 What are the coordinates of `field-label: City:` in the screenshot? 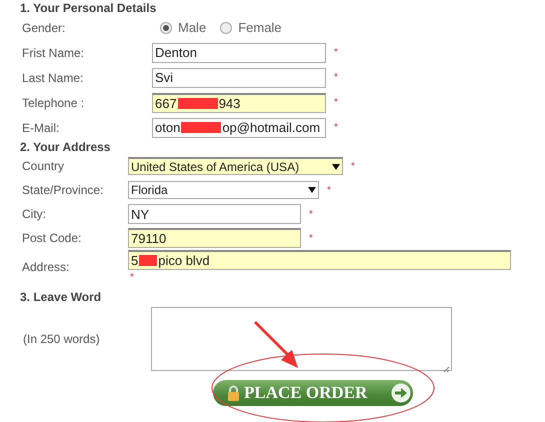 It's located at (34, 214).